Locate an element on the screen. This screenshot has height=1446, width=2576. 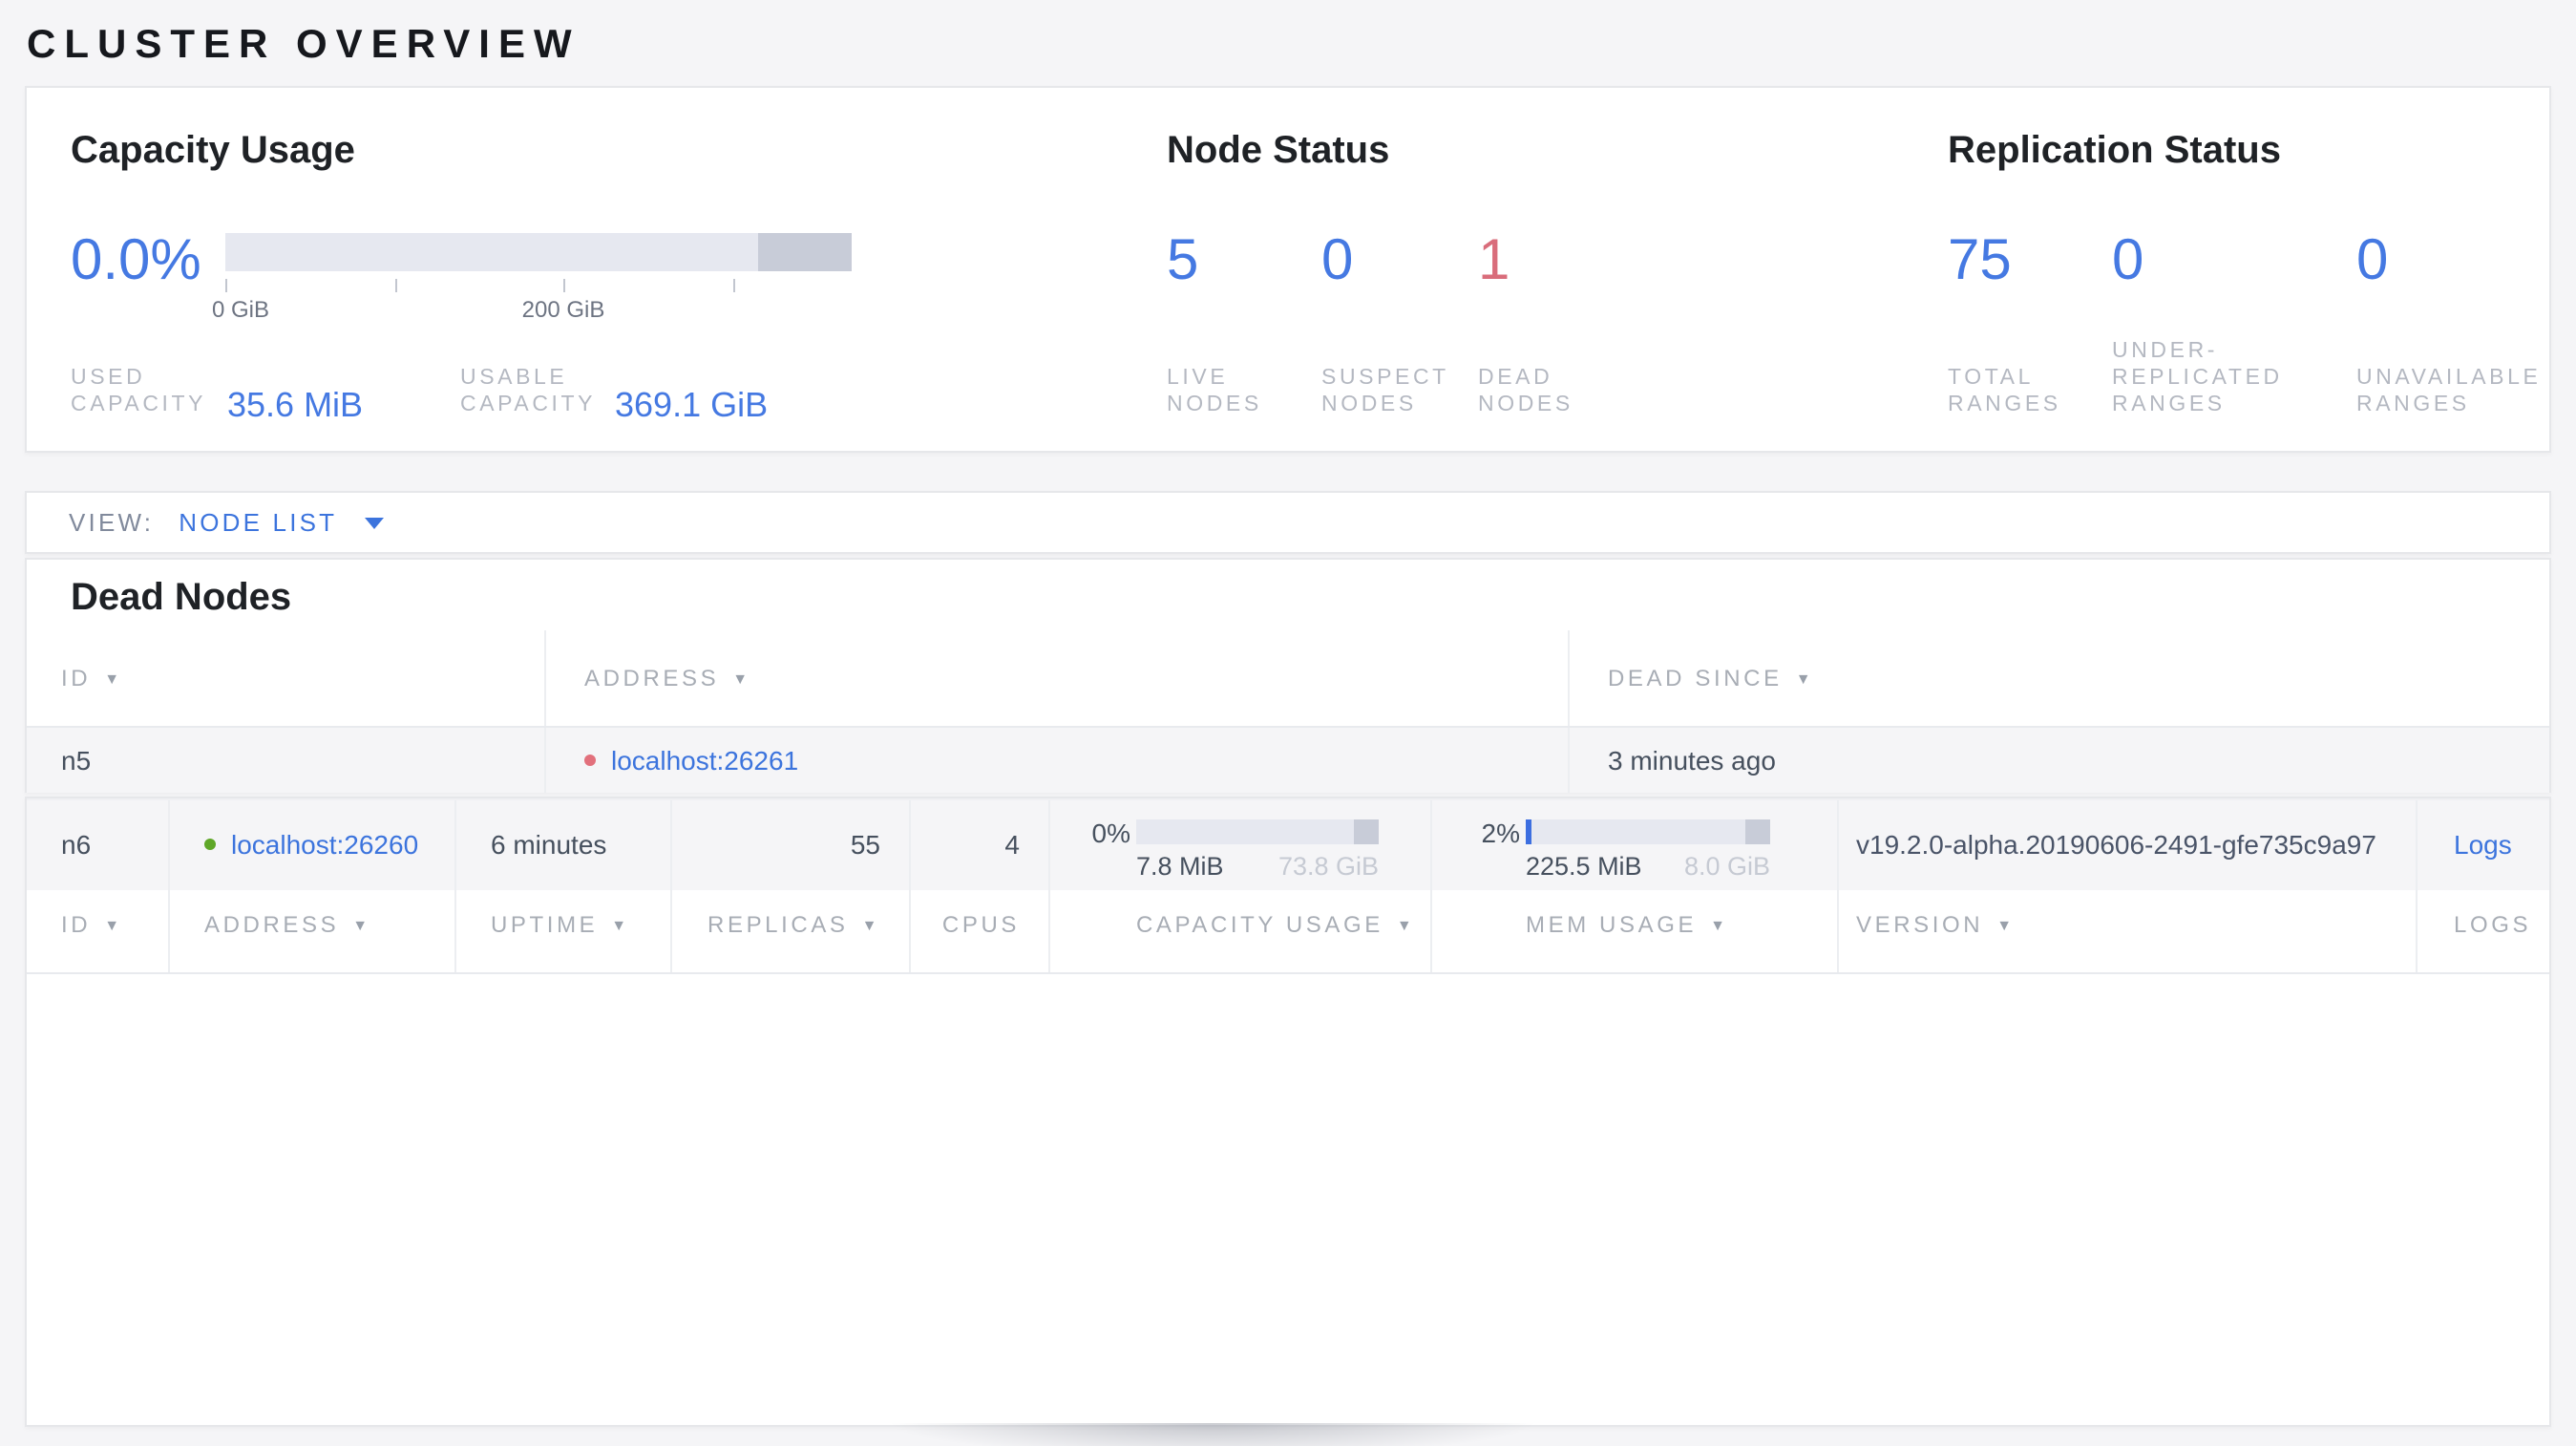
chevron-down-icon is located at coordinates (374, 522).